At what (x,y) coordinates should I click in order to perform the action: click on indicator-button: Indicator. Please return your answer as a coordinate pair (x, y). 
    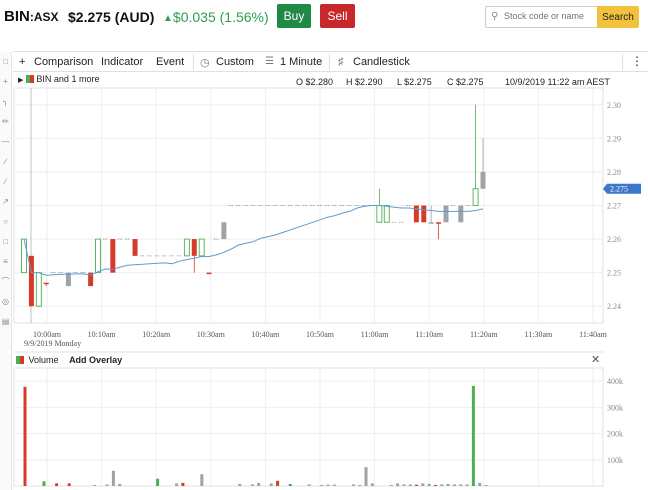
    Looking at the image, I should click on (122, 62).